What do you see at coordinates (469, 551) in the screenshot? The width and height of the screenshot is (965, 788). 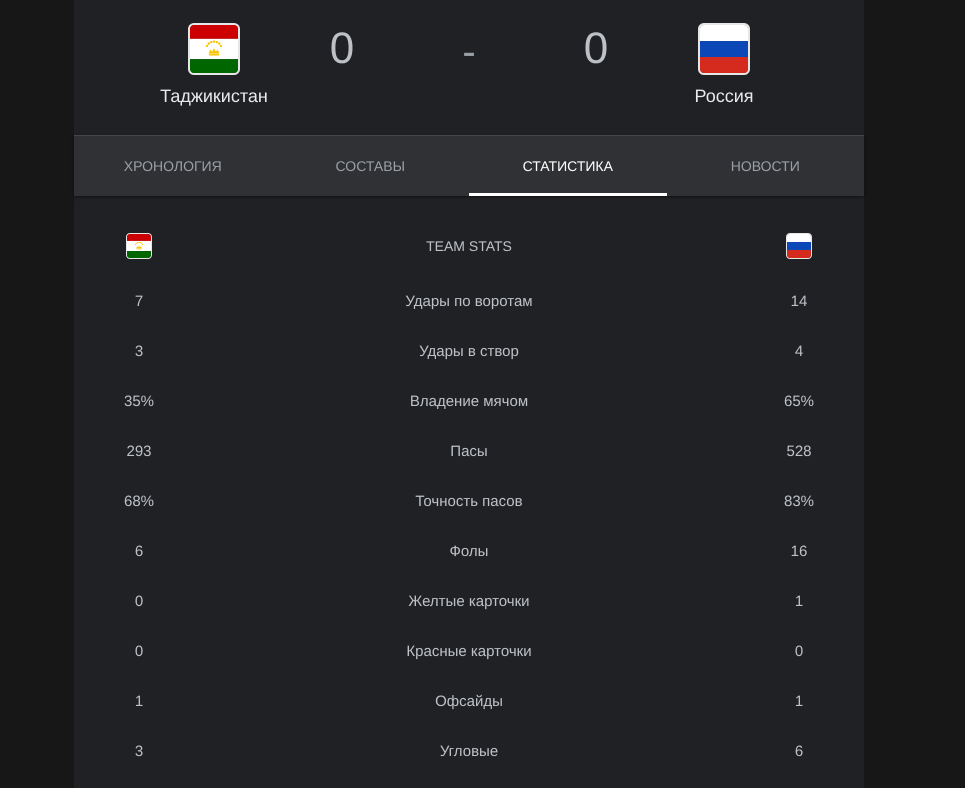 I see `stat-label: Фолы` at bounding box center [469, 551].